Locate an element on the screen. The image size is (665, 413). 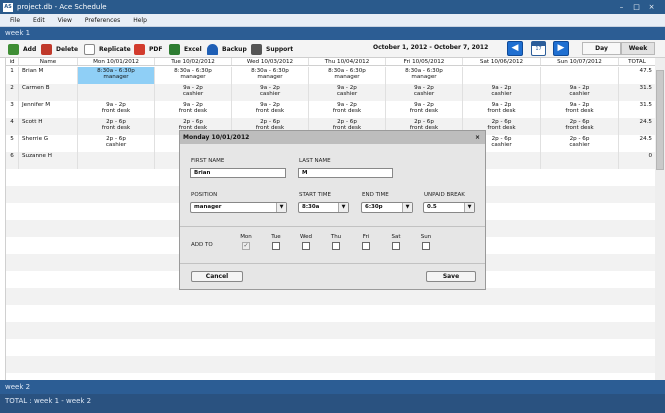
checkbox-wed is located at coordinates (306, 246).